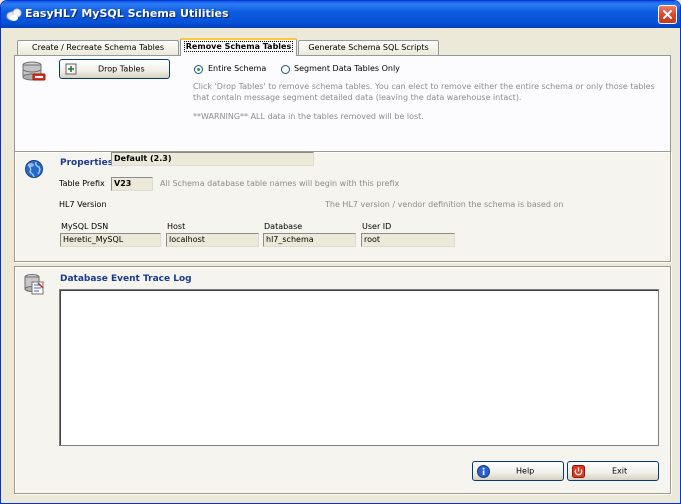 This screenshot has height=504, width=681. I want to click on table-prefix-field: V23, so click(132, 184).